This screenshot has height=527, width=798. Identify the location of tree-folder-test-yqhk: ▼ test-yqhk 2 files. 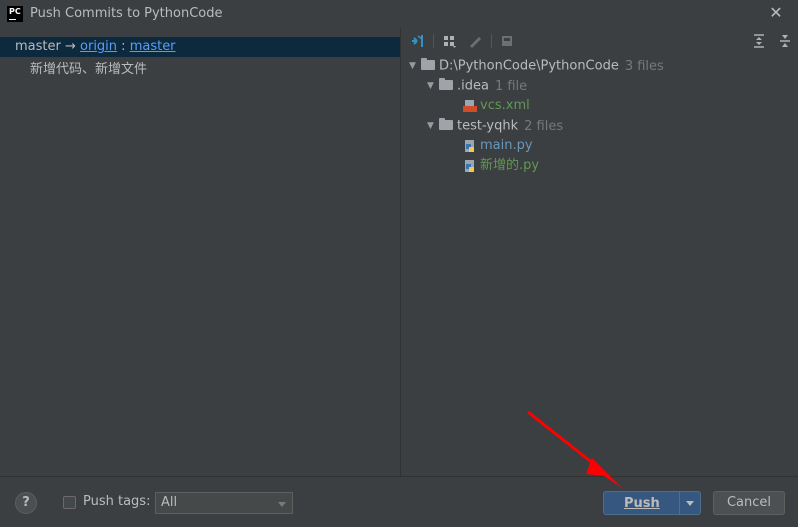
(495, 126).